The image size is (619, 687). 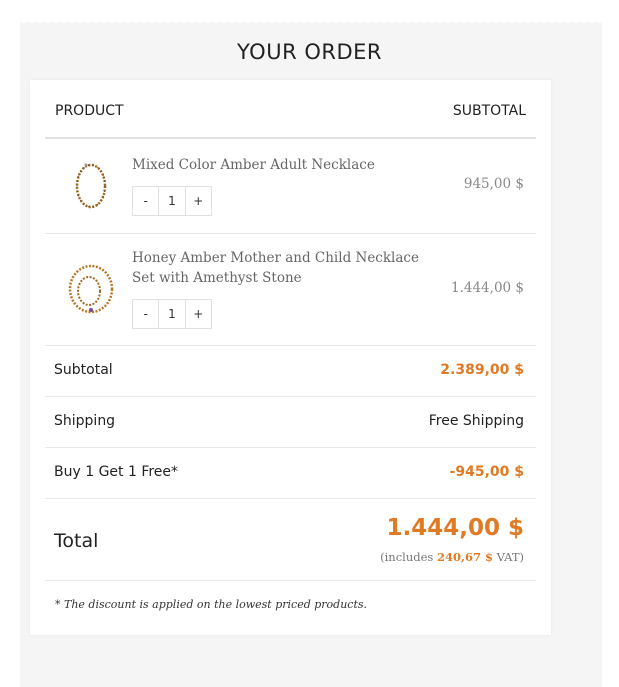 I want to click on subtotal-value: 2.389,00 $, so click(x=482, y=370).